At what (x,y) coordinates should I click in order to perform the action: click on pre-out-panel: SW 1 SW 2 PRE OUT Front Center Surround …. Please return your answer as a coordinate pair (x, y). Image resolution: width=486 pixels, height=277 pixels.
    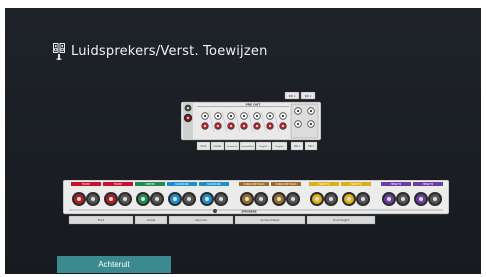
    Looking at the image, I should click on (251, 121).